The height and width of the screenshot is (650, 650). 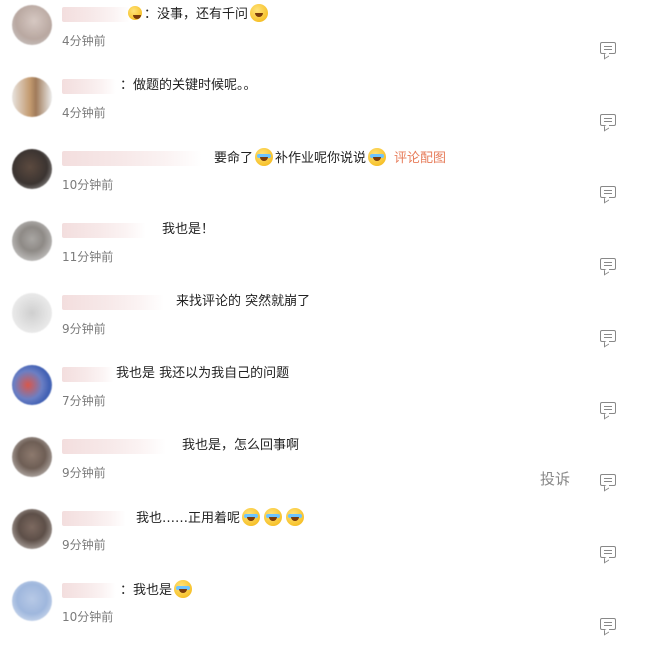 I want to click on comment-text: 我也是！, so click(x=188, y=229).